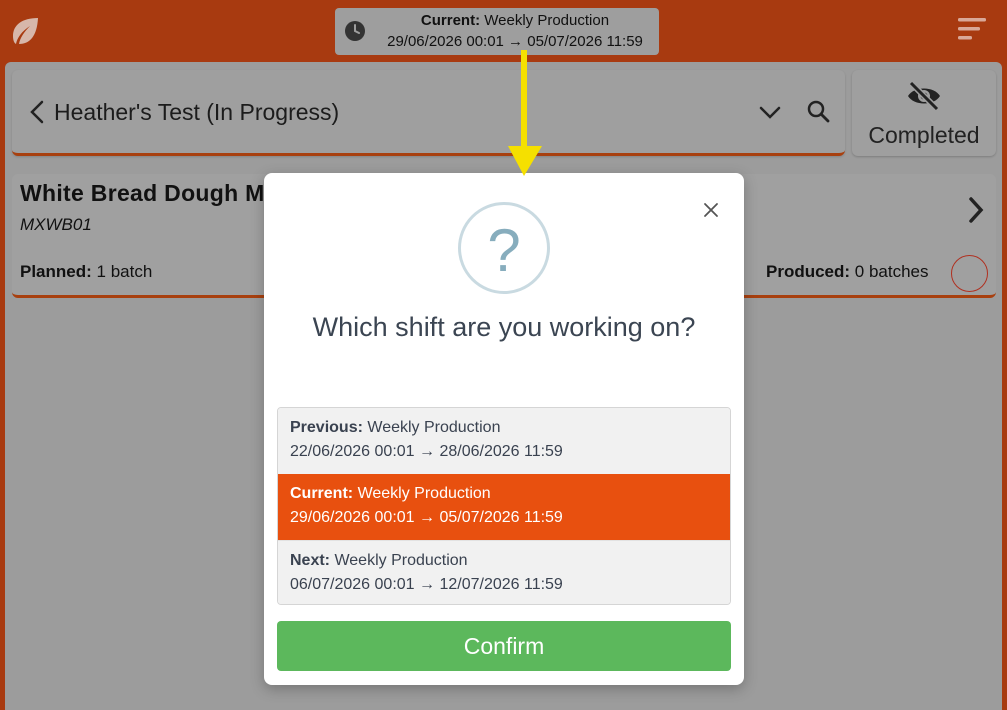 The image size is (1007, 710). I want to click on search-icon, so click(818, 111).